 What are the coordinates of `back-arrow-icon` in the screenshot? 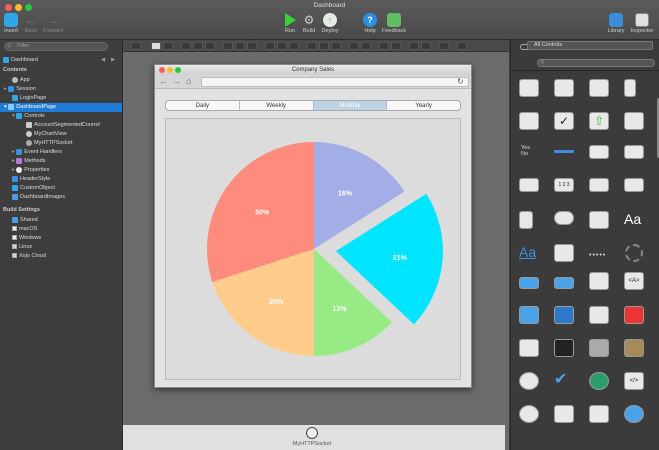 It's located at (136, 46).